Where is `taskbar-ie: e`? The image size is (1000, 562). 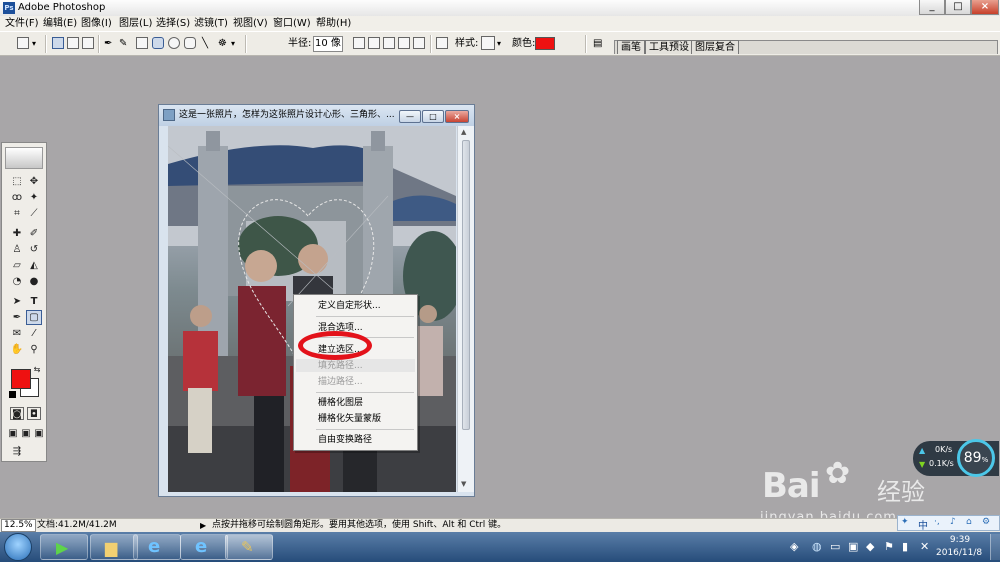 taskbar-ie: e is located at coordinates (157, 547).